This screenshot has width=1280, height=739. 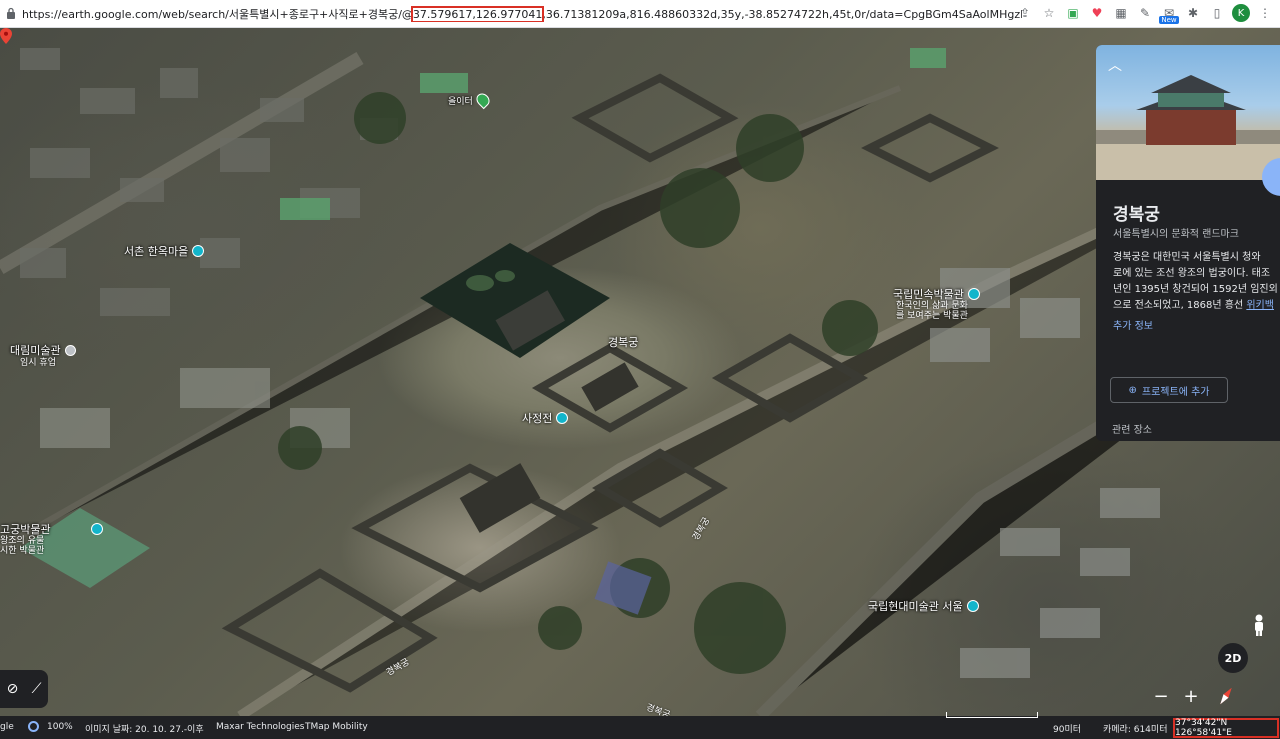 What do you see at coordinates (470, 100) in the screenshot?
I see `poi-top: 올이터` at bounding box center [470, 100].